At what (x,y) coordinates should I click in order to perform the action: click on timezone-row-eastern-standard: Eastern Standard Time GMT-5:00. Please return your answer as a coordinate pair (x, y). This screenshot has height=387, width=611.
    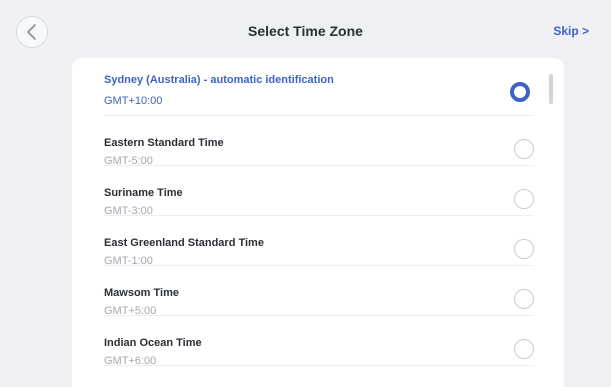
    Looking at the image, I should click on (319, 141).